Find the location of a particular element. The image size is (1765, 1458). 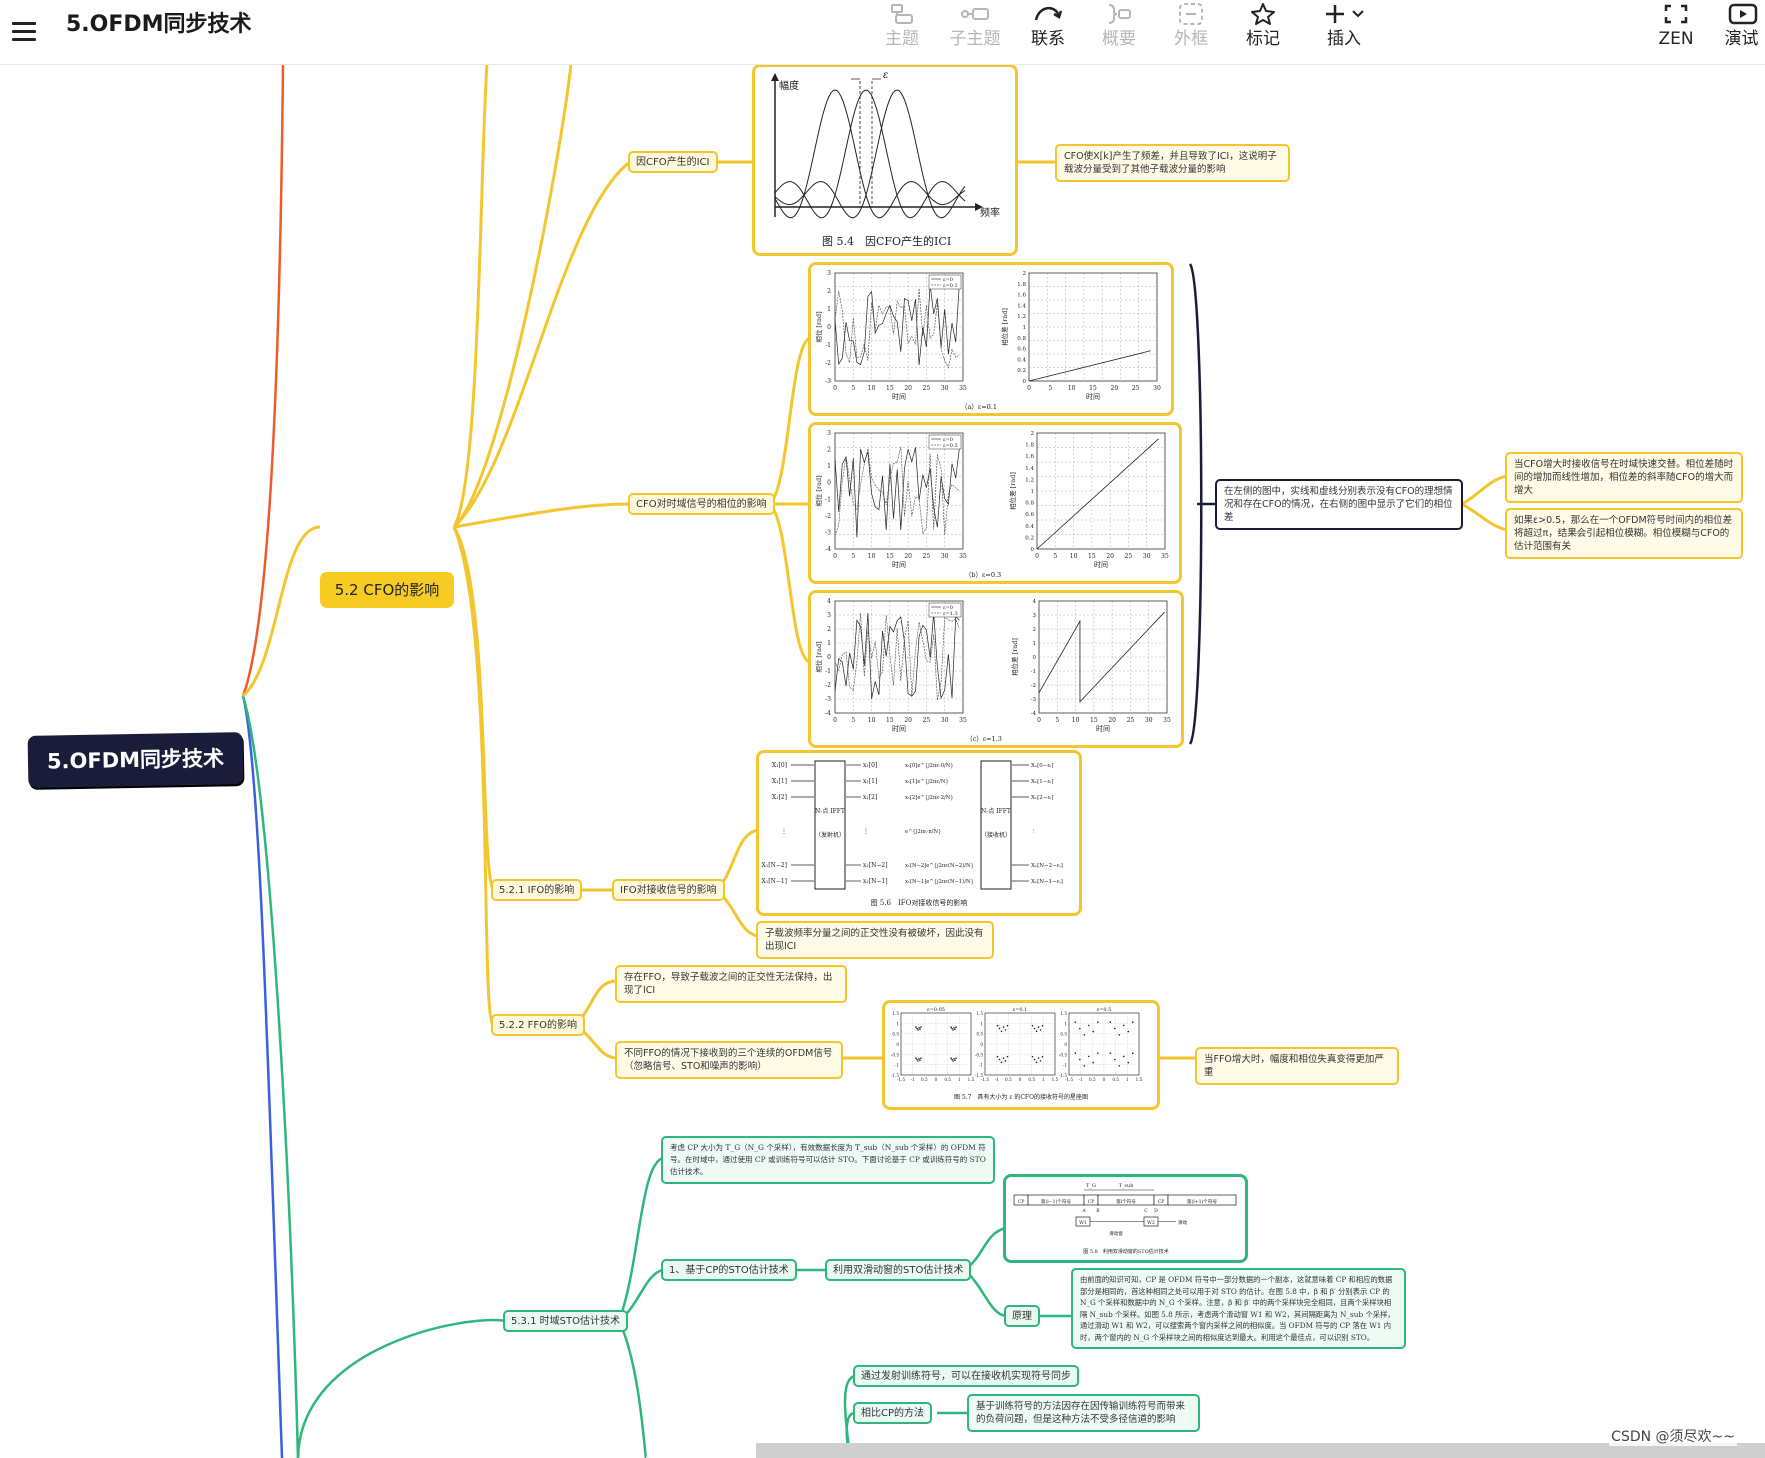

ifo-tx-output: x₁[N−1] is located at coordinates (875, 881).